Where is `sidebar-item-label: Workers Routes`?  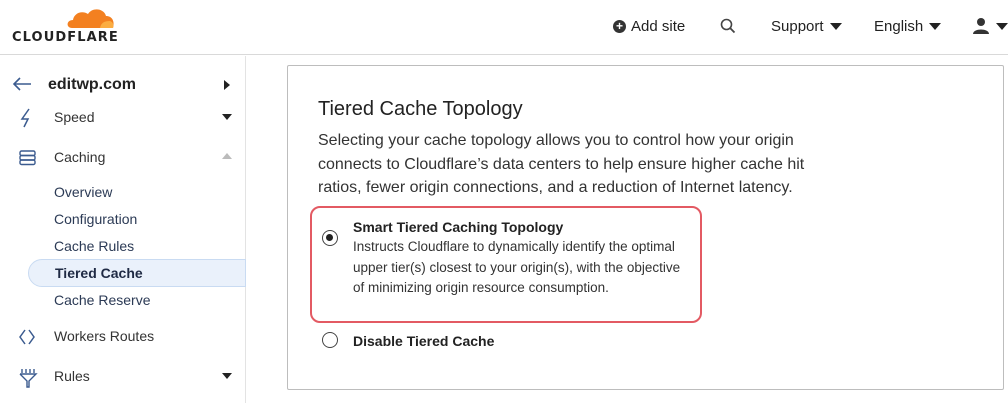
sidebar-item-label: Workers Routes is located at coordinates (104, 336).